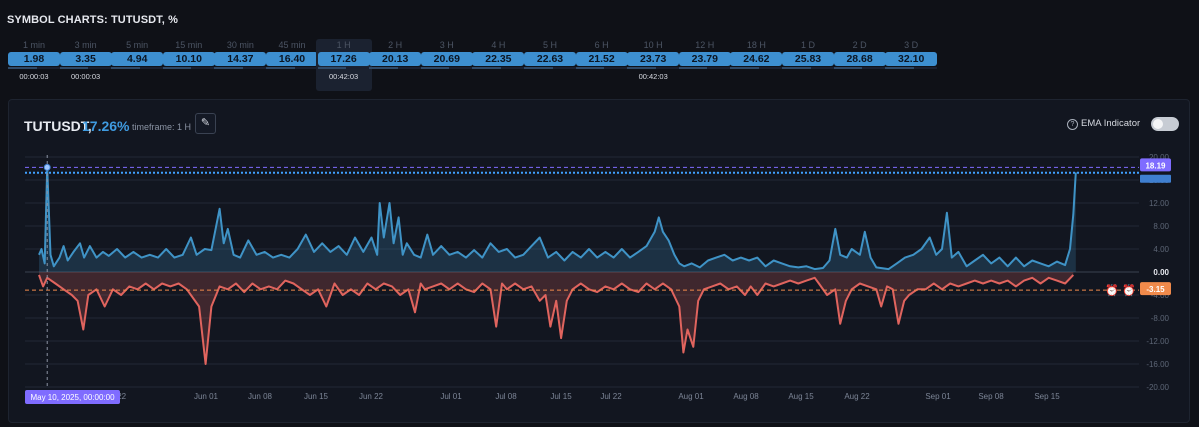  Describe the element at coordinates (1047, 396) in the screenshot. I see `x-tick-label: Sep 15` at that location.